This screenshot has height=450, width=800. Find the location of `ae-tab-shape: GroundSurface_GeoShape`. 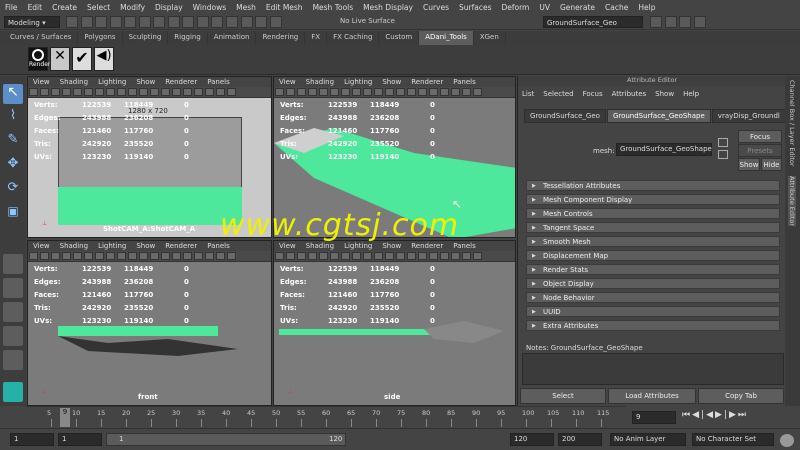

ae-tab-shape: GroundSurface_GeoShape is located at coordinates (658, 116).